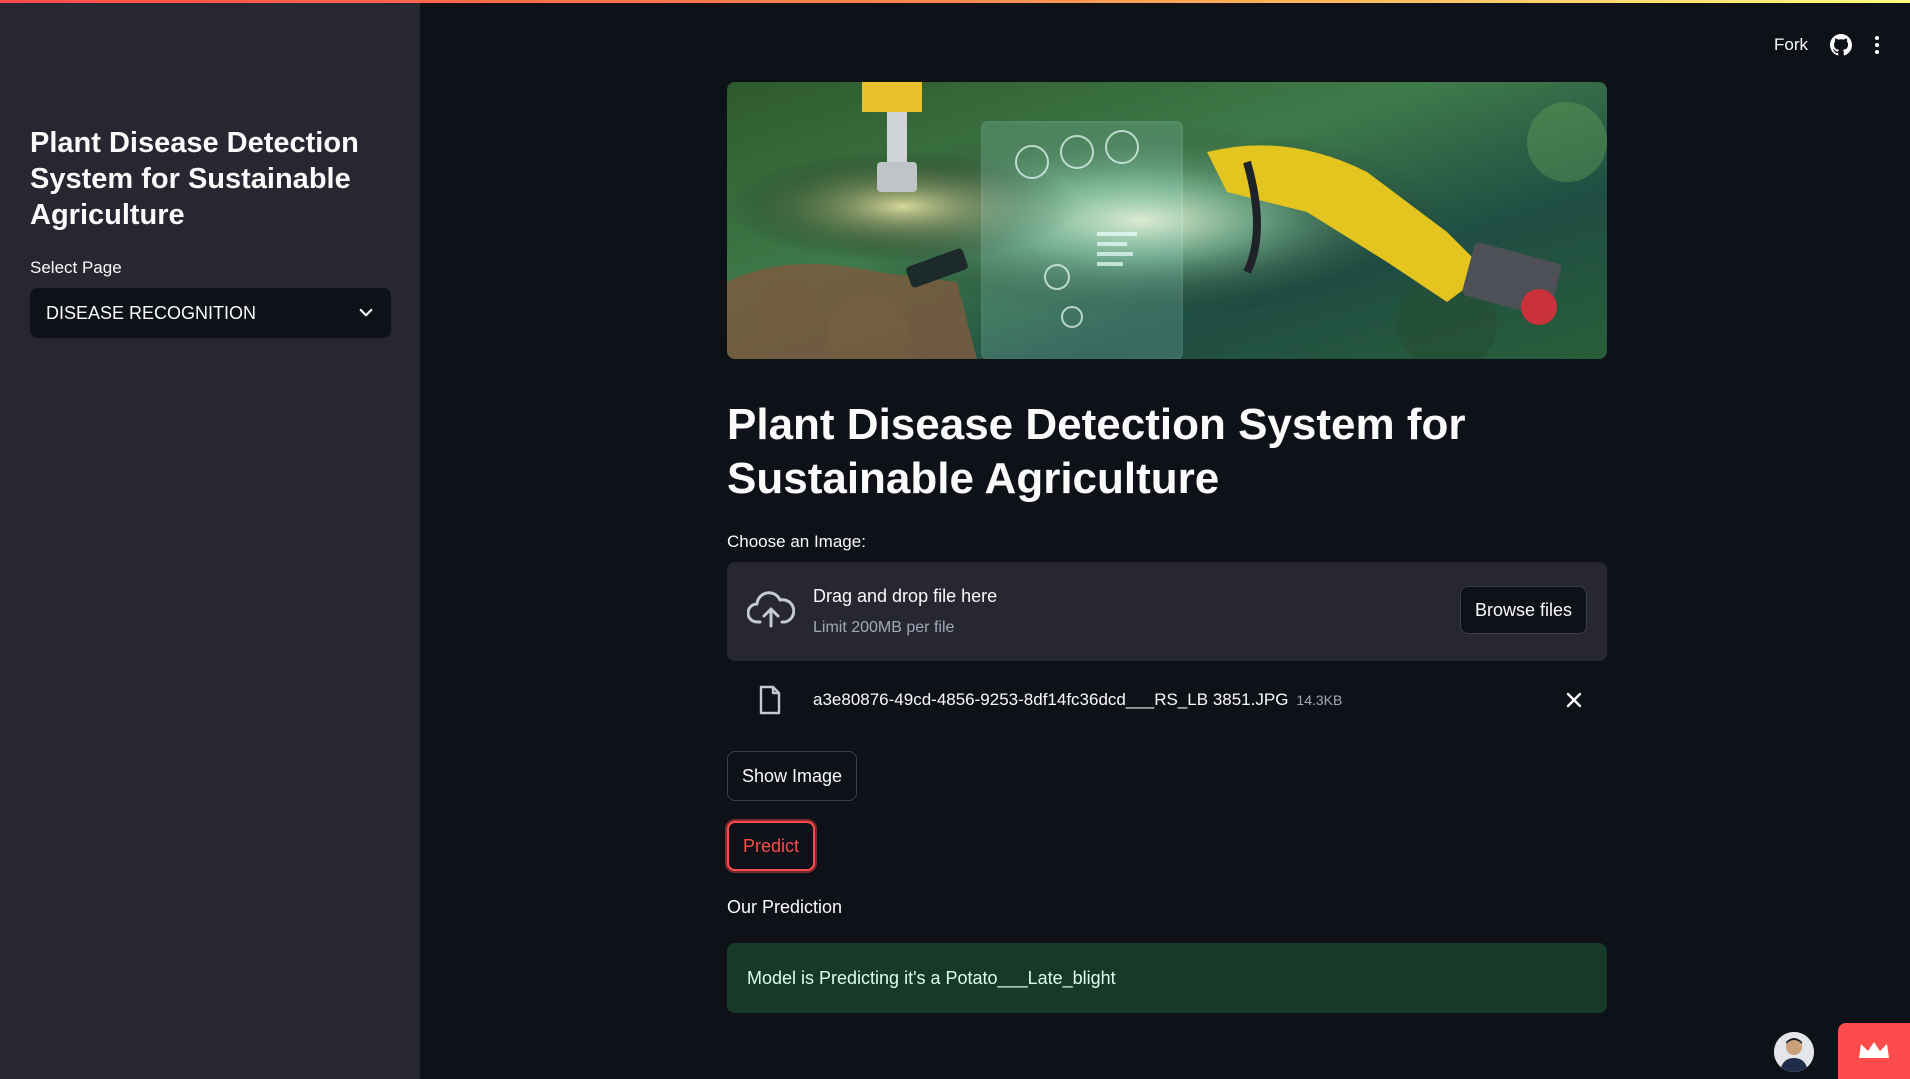 The image size is (1910, 1079). What do you see at coordinates (771, 609) in the screenshot?
I see `cloud-upload-icon` at bounding box center [771, 609].